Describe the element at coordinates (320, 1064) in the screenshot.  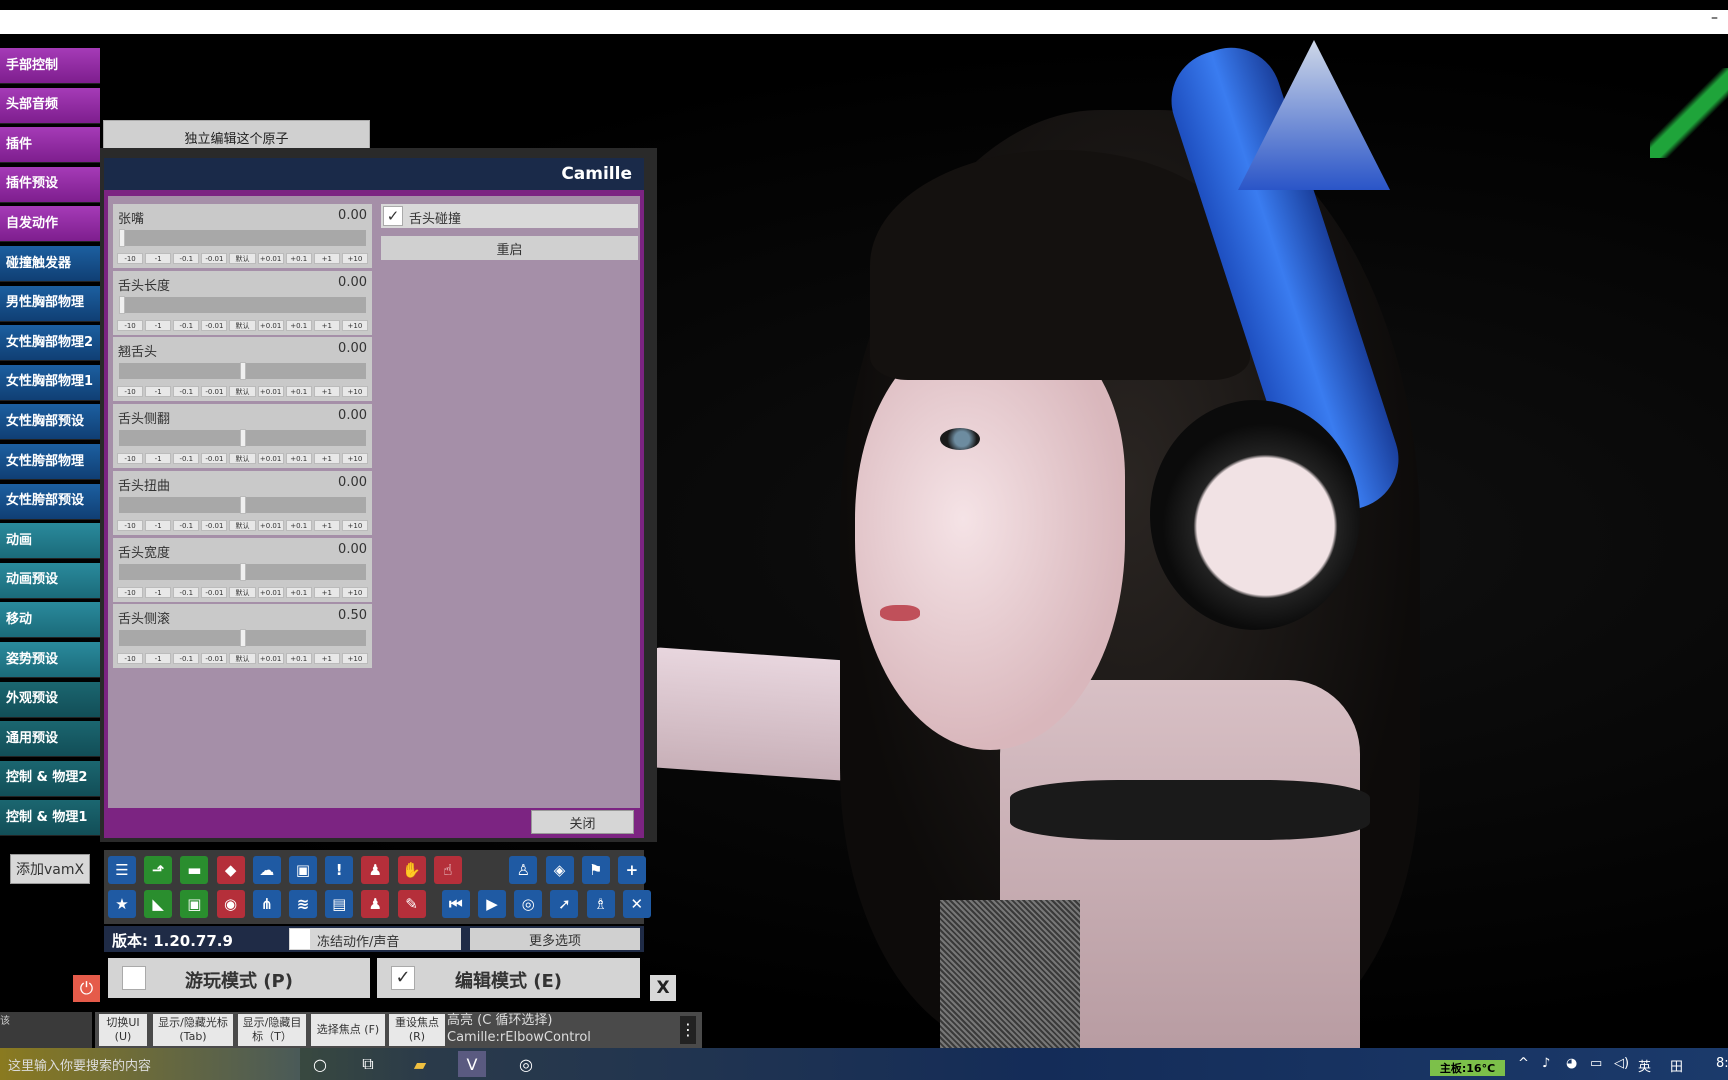
I see `cortana-icon: ○` at that location.